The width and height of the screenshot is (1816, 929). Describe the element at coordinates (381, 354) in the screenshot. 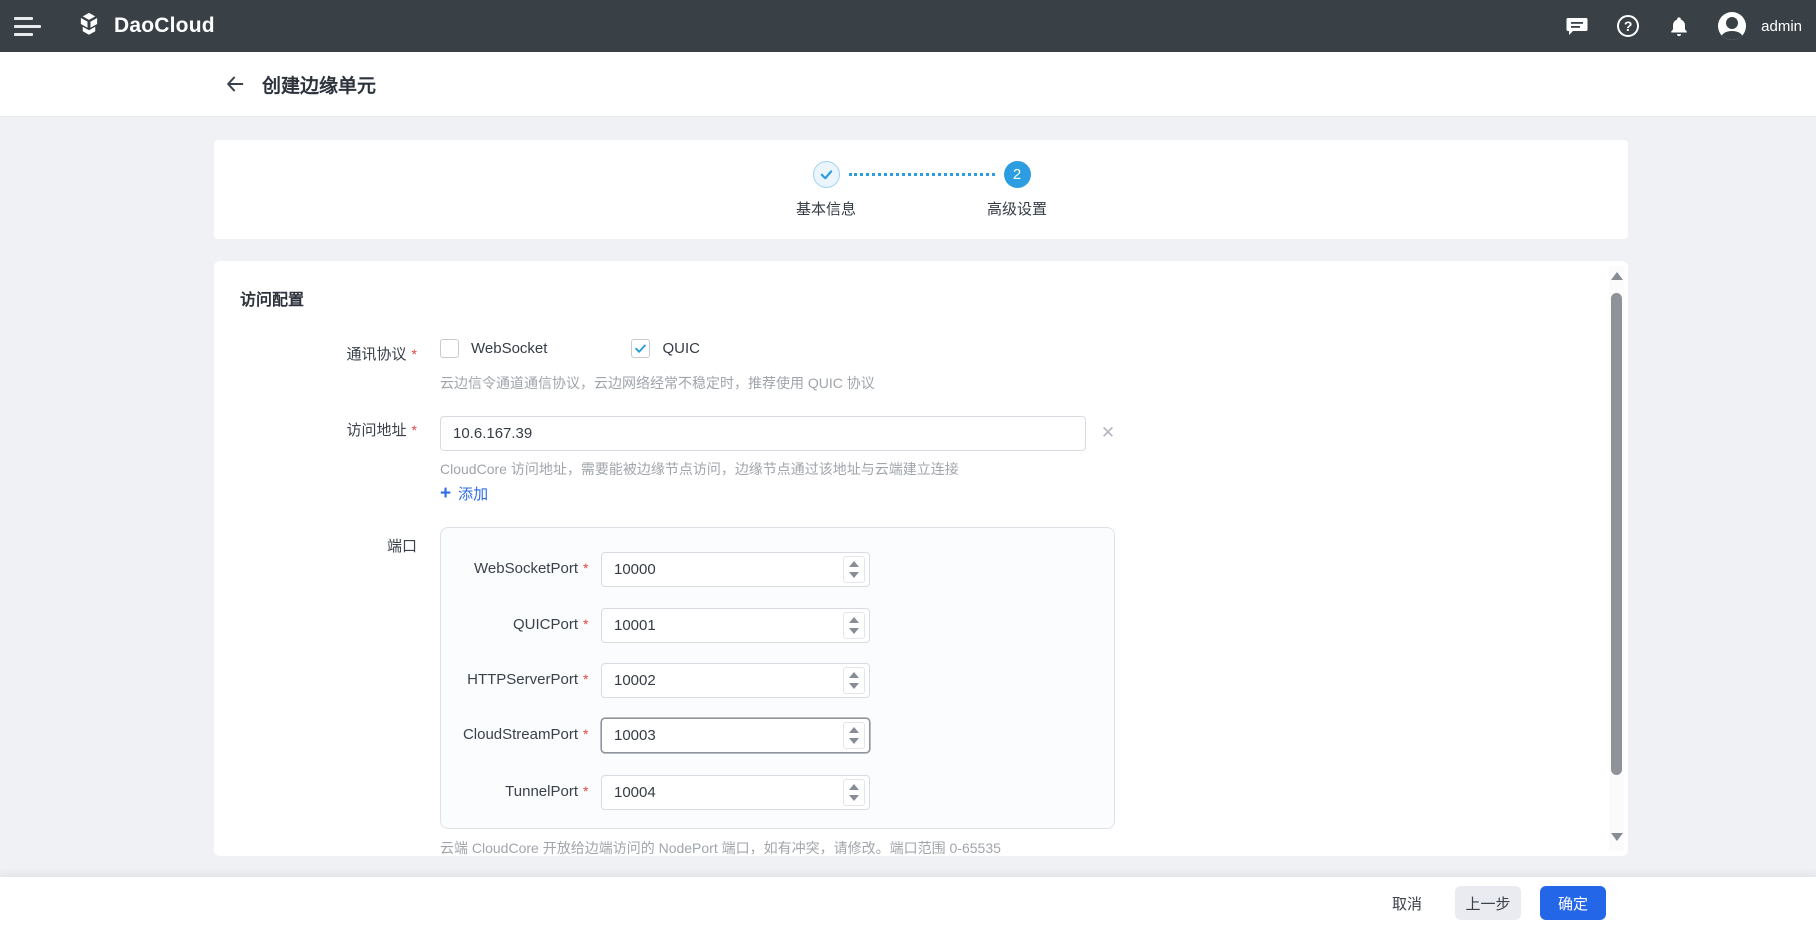

I see `protocol-label: 通讯协议 *` at that location.